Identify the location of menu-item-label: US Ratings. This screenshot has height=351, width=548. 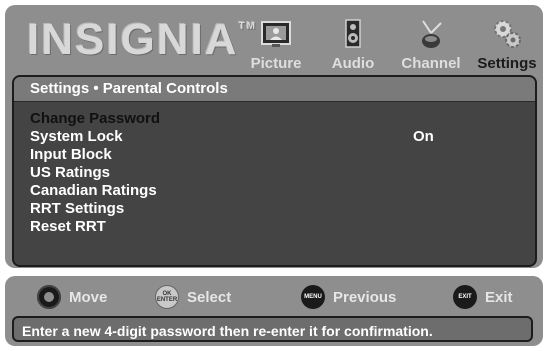
(70, 172).